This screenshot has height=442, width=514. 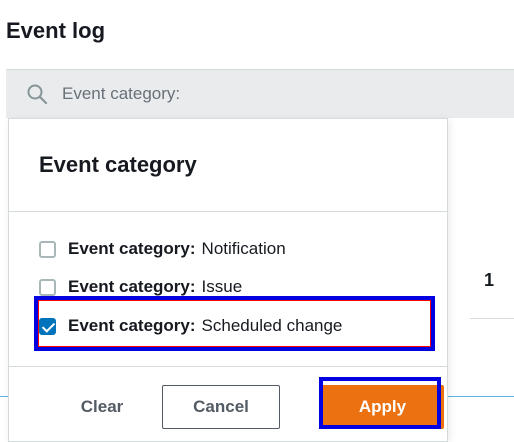 What do you see at coordinates (47, 249) in the screenshot?
I see `checkbox-notification` at bounding box center [47, 249].